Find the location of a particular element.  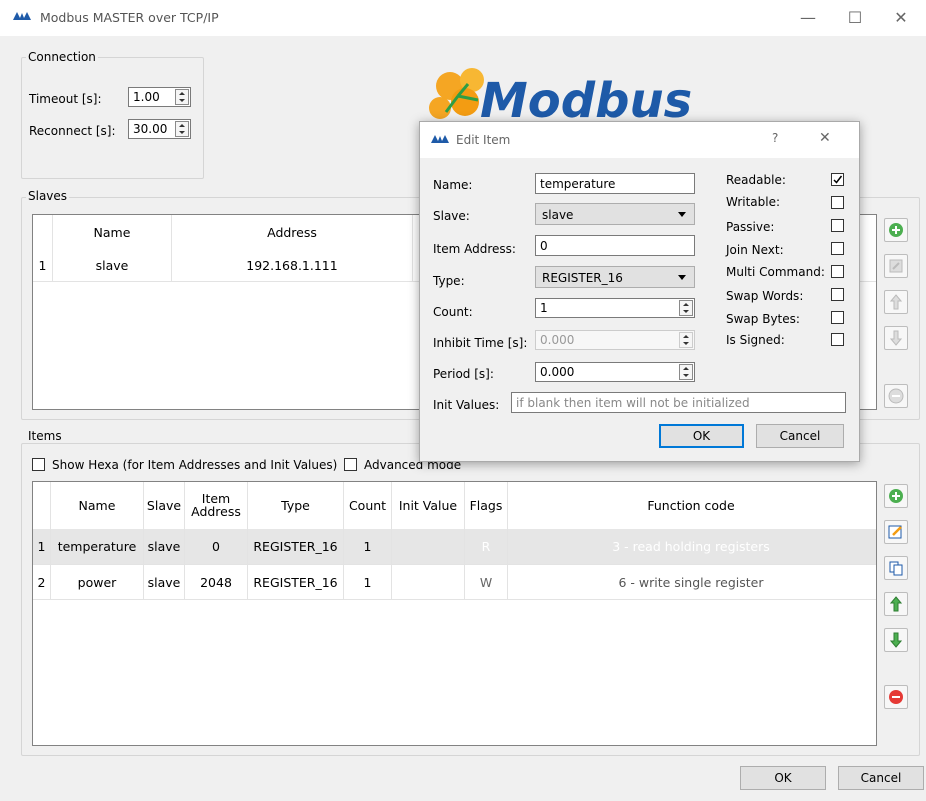

swap-bytes-checkbox is located at coordinates (837, 317).